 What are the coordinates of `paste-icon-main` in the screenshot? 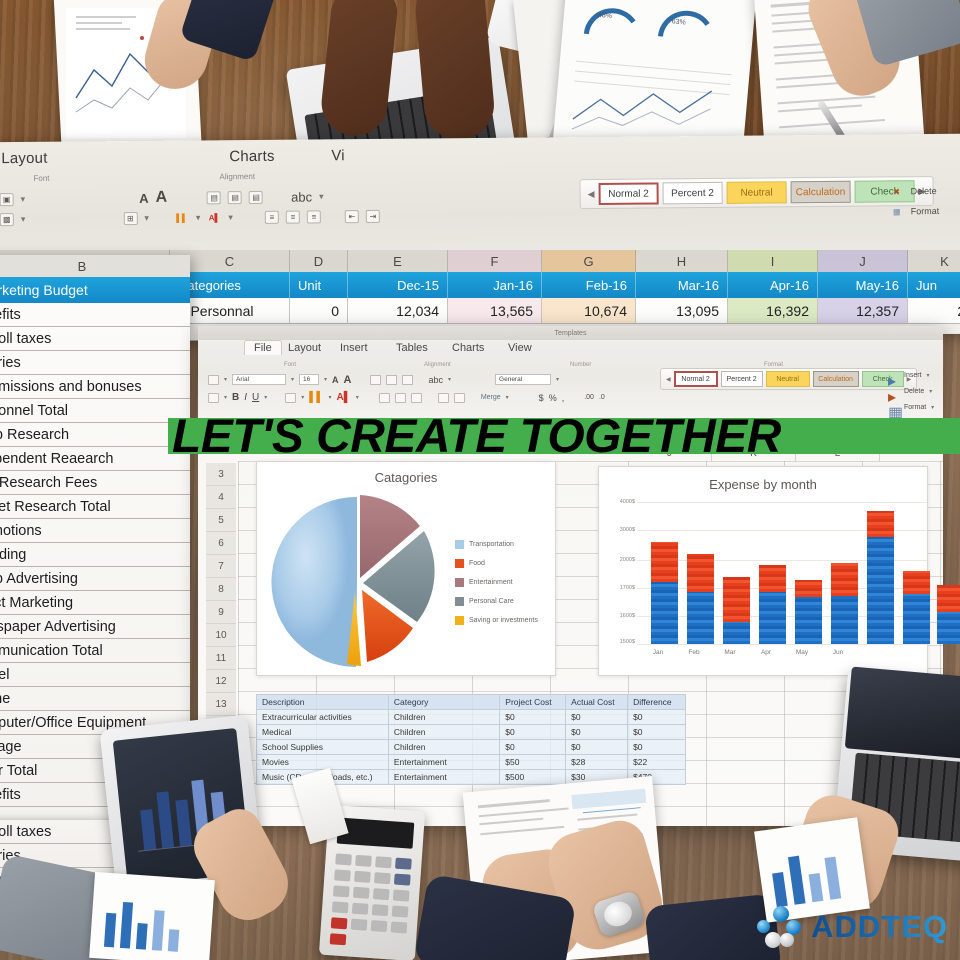 It's located at (213, 379).